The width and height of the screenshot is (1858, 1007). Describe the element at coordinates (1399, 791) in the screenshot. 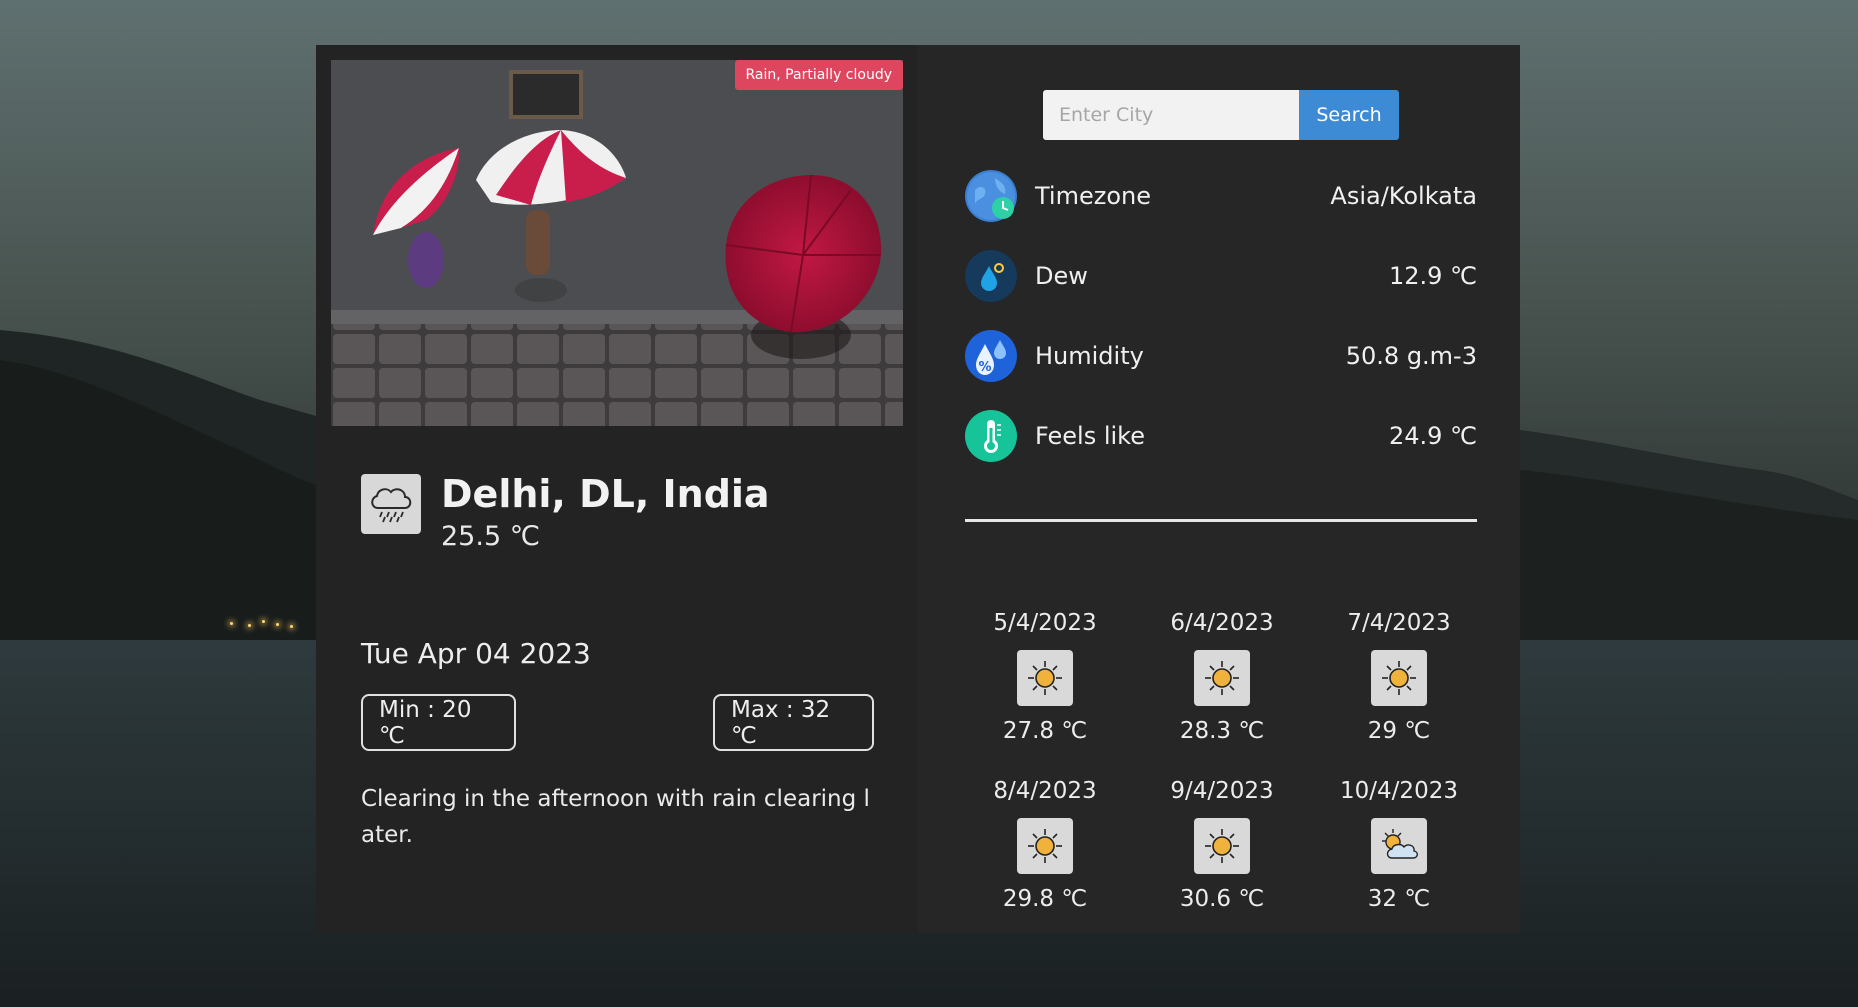

I see `forecast-date: 10/4/2023` at that location.